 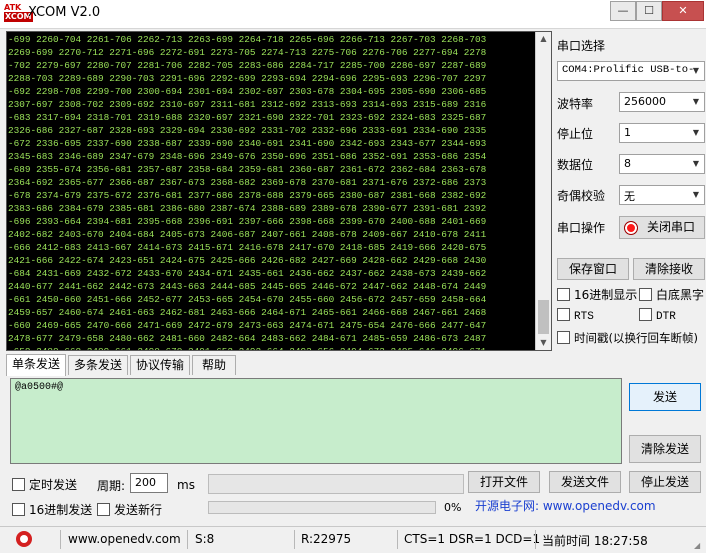 I want to click on scroll-up-icon: ▲, so click(x=543, y=39).